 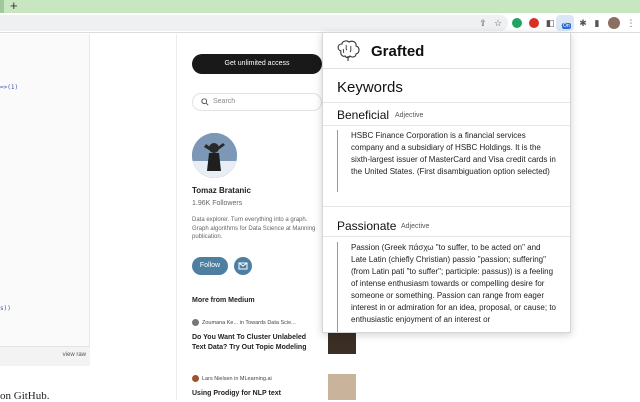 What do you see at coordinates (256, 379) in the screenshot?
I see `article-publication: MLearning.ai` at bounding box center [256, 379].